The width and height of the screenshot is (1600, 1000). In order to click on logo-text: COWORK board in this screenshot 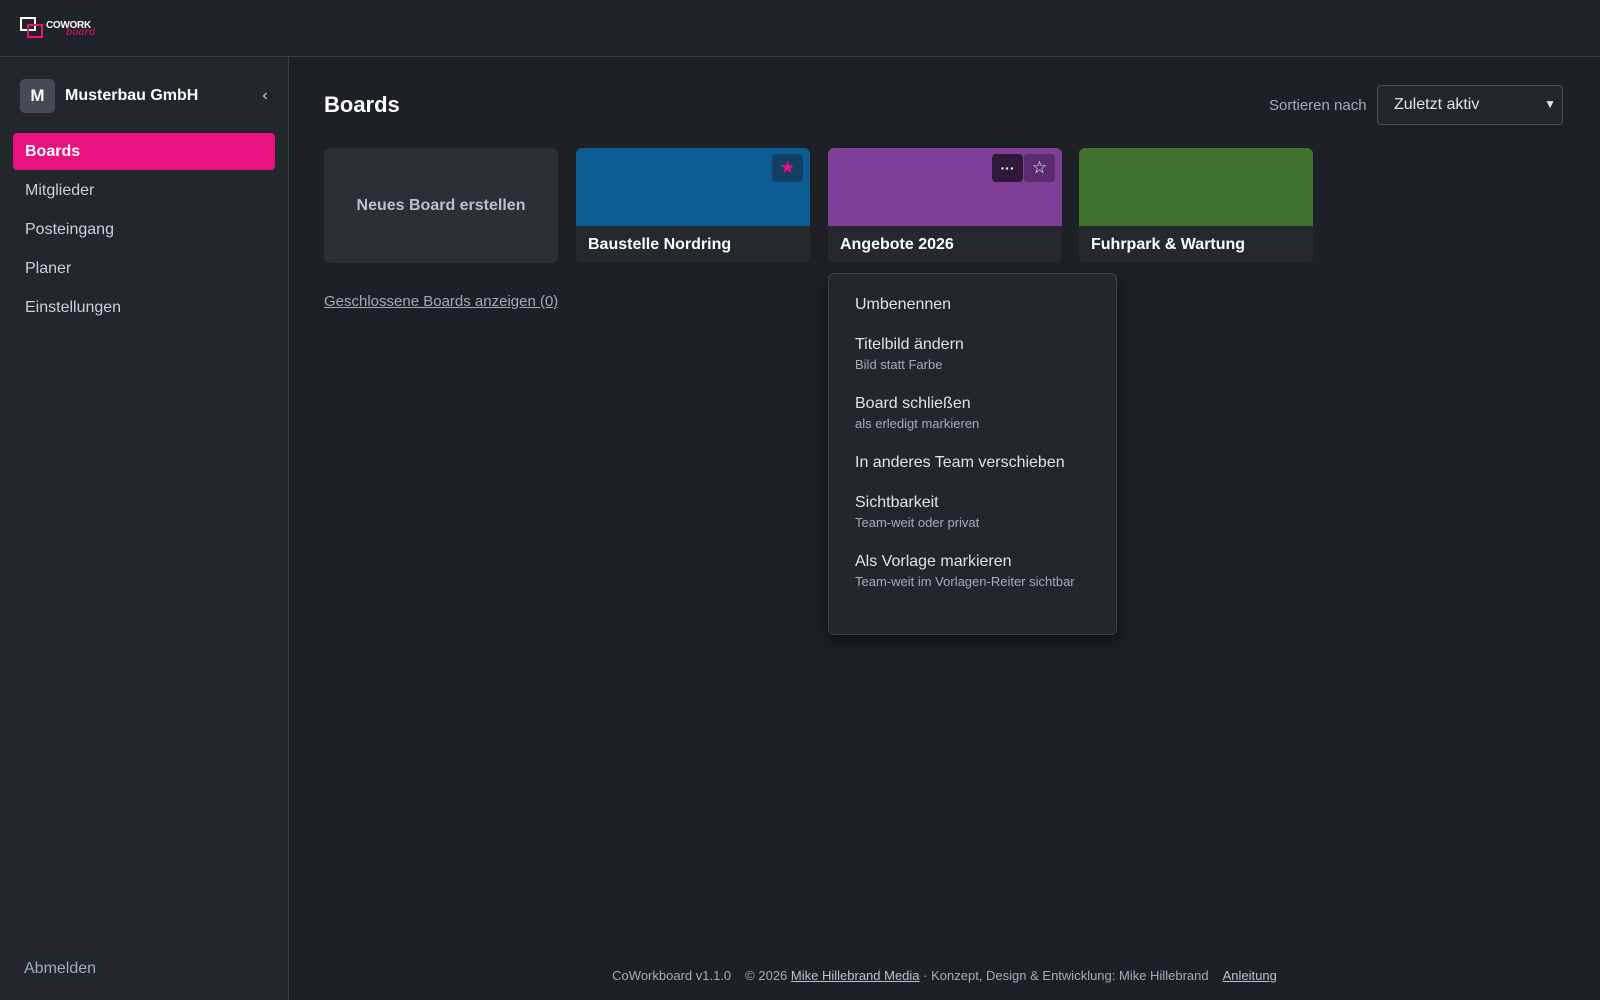, I will do `click(71, 28)`.